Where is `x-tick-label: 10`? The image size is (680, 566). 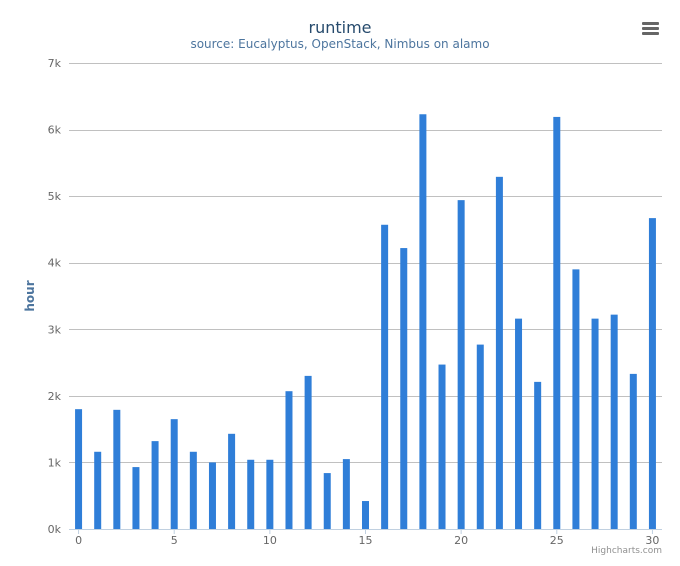
x-tick-label: 10 is located at coordinates (270, 540).